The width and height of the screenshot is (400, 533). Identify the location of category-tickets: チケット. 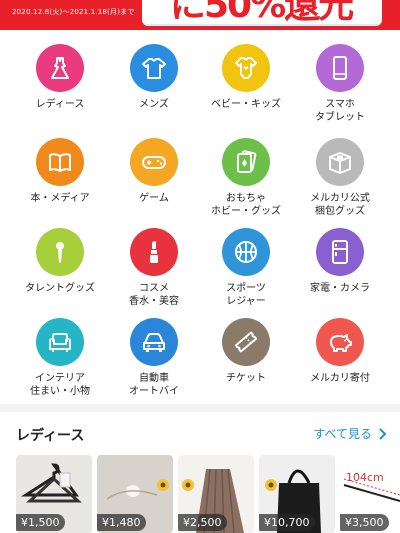
(246, 351).